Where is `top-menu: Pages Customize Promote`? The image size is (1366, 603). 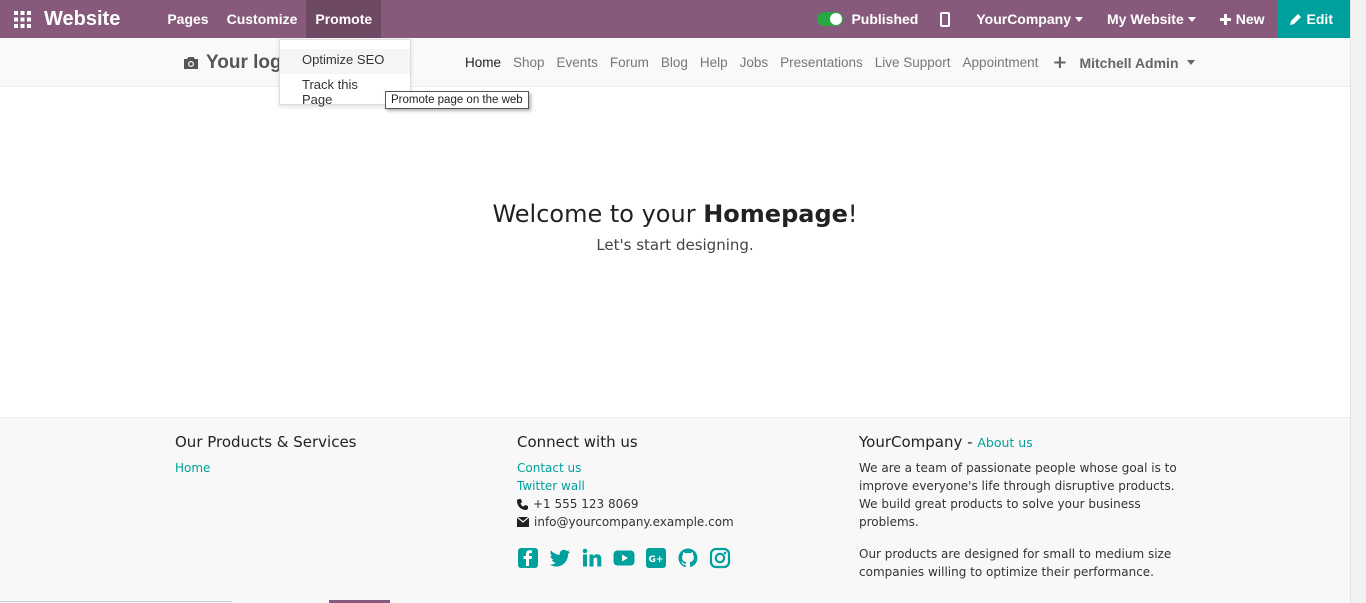 top-menu: Pages Customize Promote is located at coordinates (270, 19).